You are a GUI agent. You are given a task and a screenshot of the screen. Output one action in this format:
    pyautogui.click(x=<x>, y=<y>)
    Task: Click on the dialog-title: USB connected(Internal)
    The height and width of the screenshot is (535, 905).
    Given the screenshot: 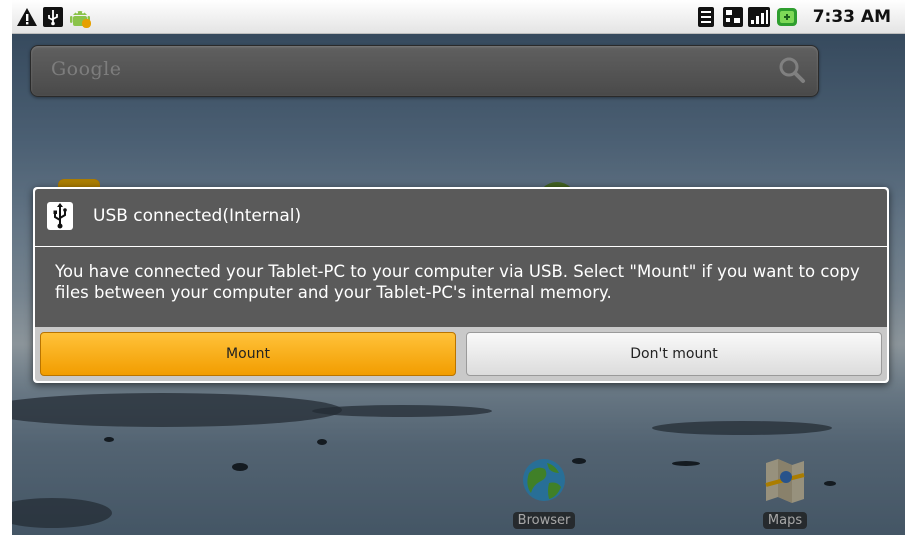 What is the action you would take?
    pyautogui.click(x=197, y=216)
    